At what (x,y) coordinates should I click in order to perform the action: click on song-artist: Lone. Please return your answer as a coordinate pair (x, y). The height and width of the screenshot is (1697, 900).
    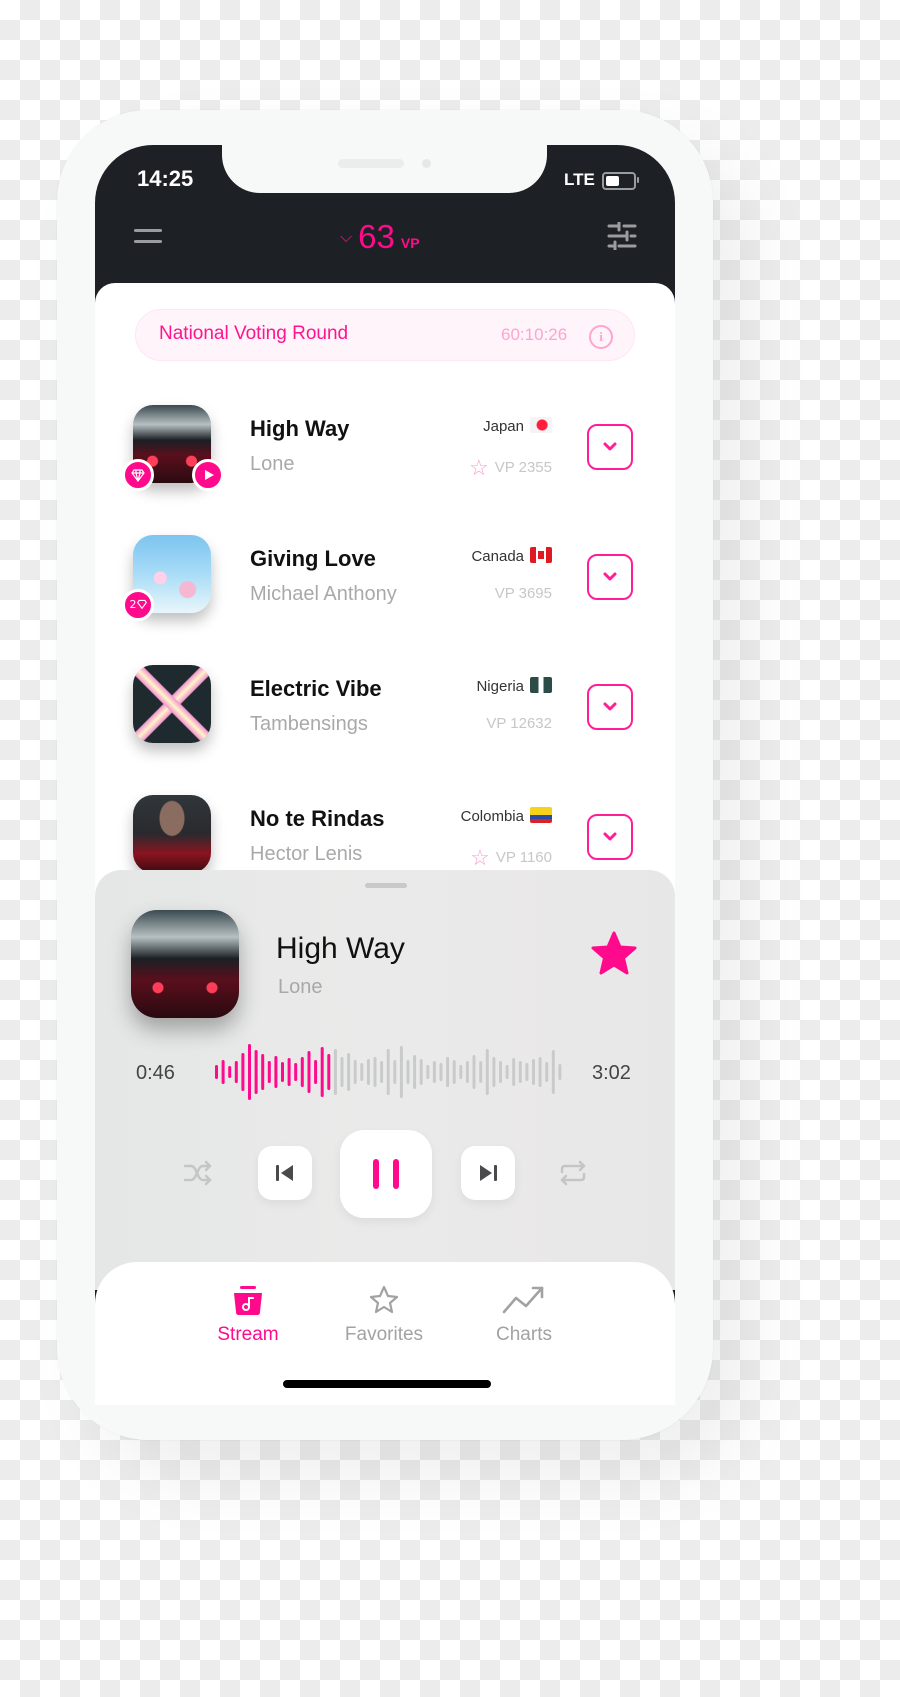
    Looking at the image, I should click on (272, 464).